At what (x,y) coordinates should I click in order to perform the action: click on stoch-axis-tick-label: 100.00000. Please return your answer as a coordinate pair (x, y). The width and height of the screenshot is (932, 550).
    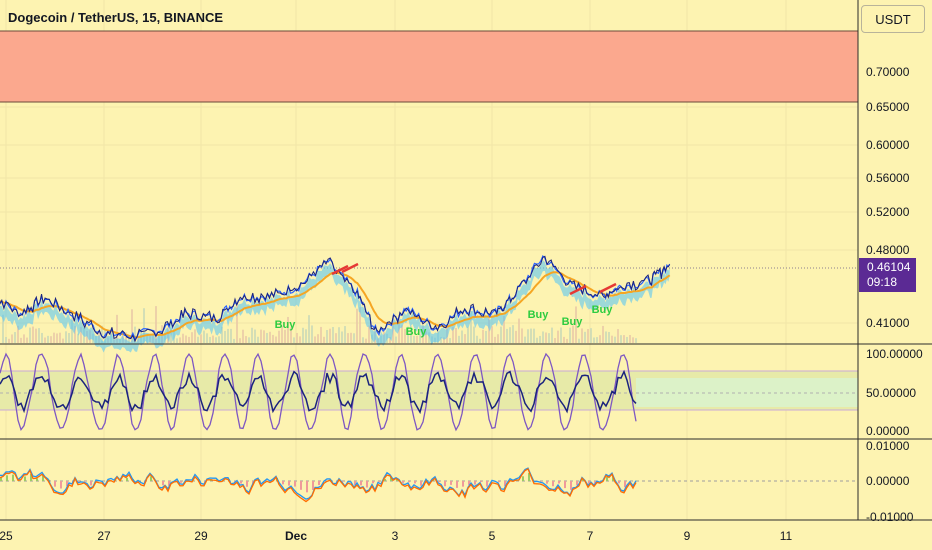
    Looking at the image, I should click on (894, 354).